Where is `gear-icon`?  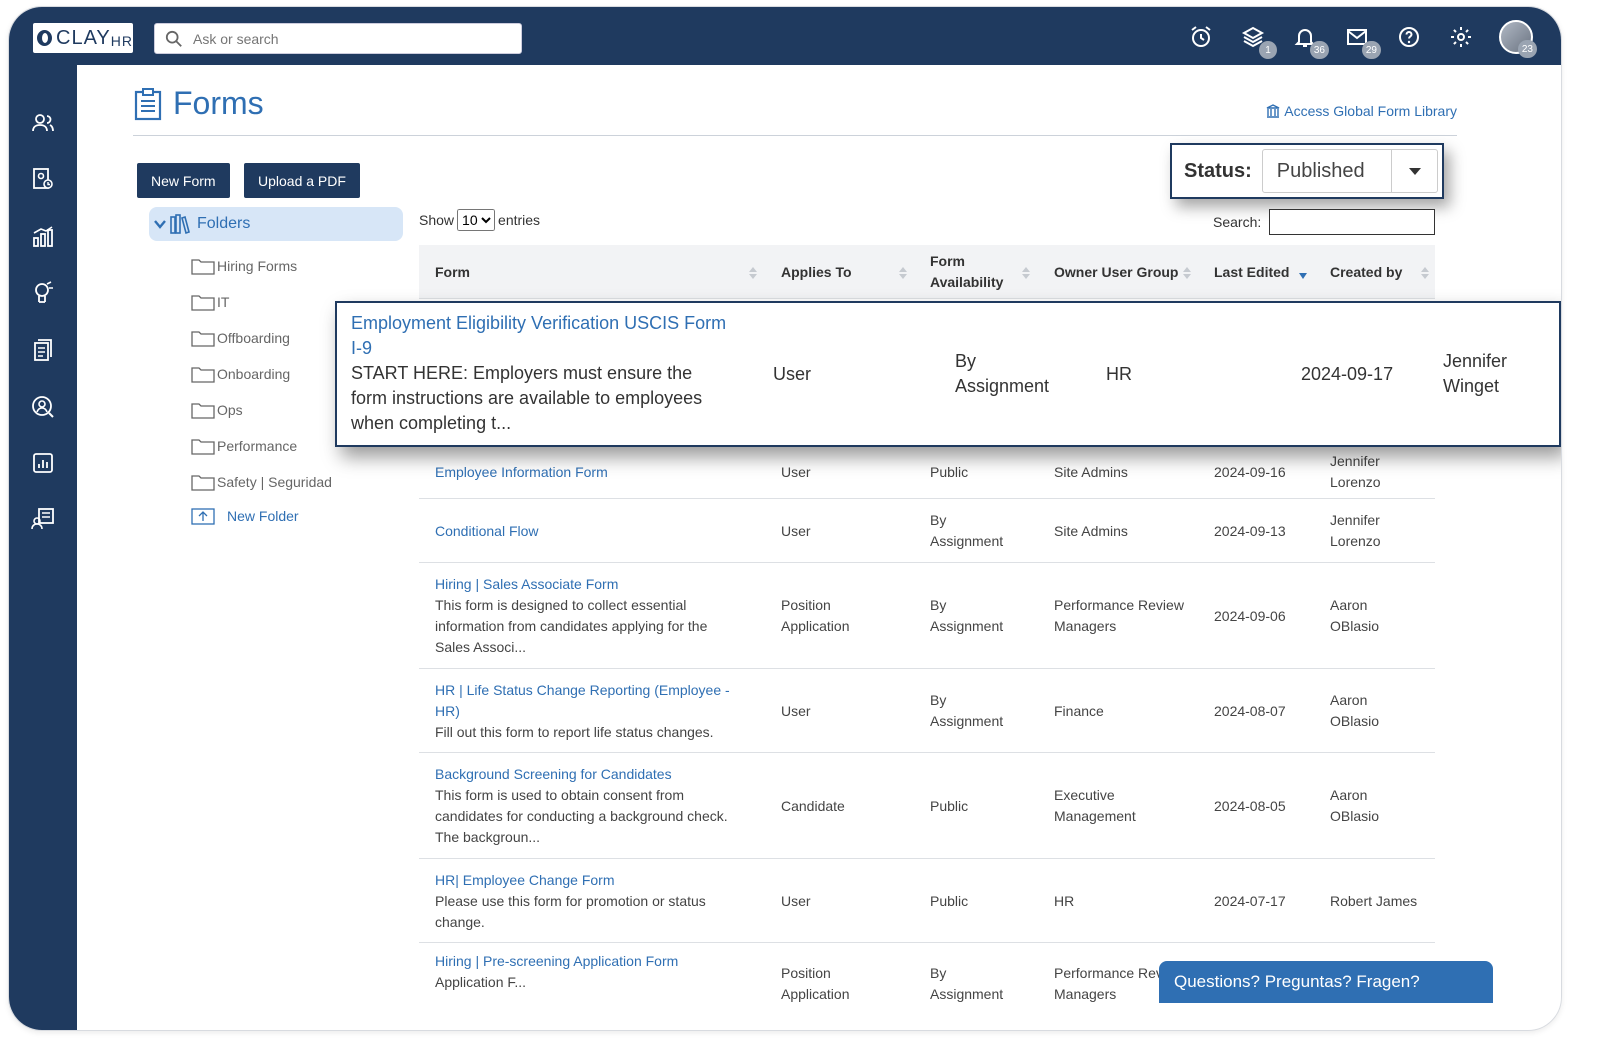
gear-icon is located at coordinates (1461, 37).